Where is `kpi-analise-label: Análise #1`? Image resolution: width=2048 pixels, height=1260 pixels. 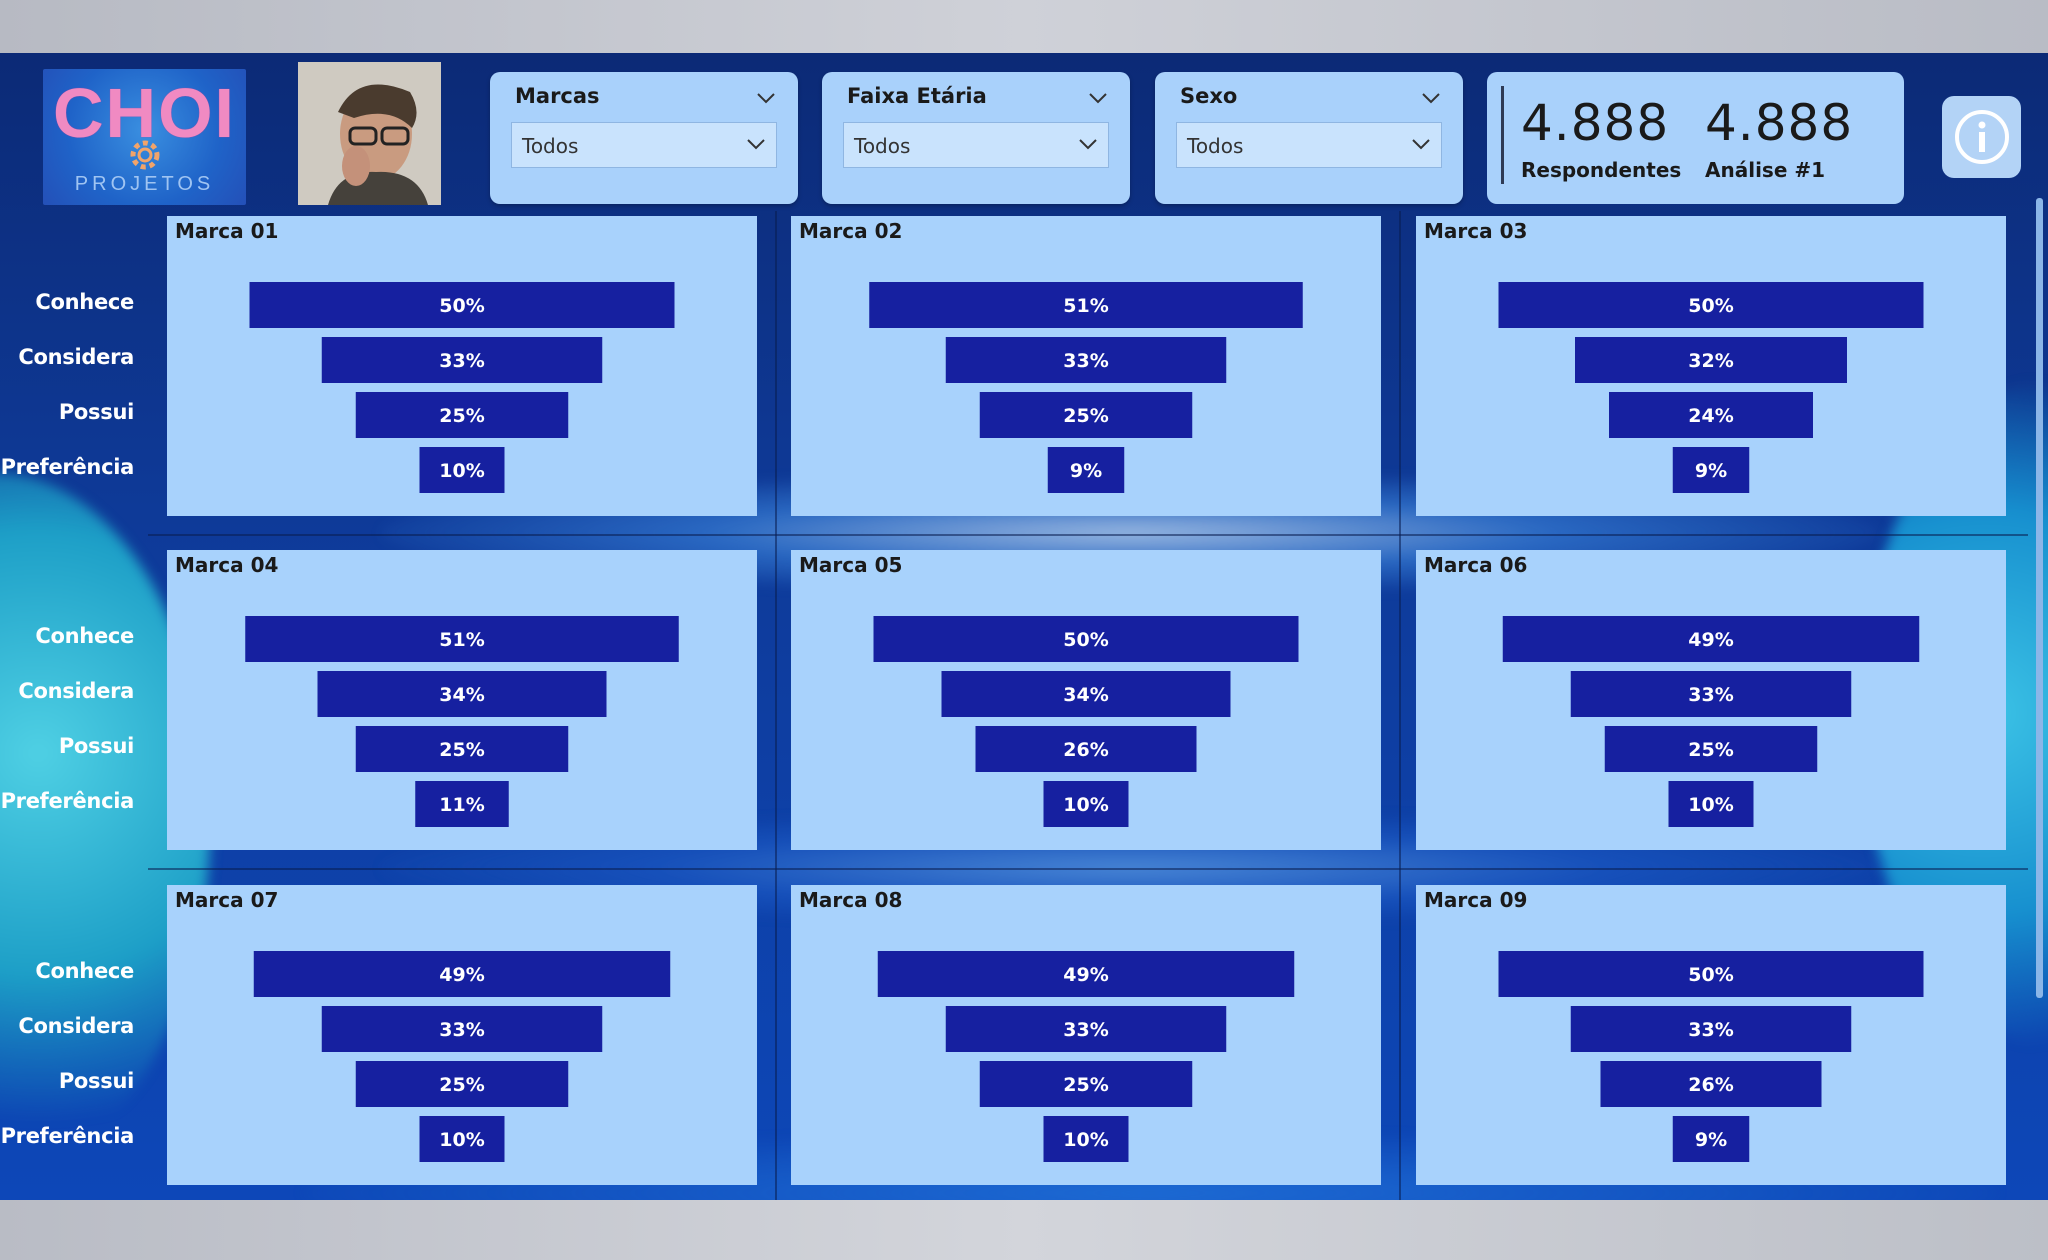 kpi-analise-label: Análise #1 is located at coordinates (1765, 170).